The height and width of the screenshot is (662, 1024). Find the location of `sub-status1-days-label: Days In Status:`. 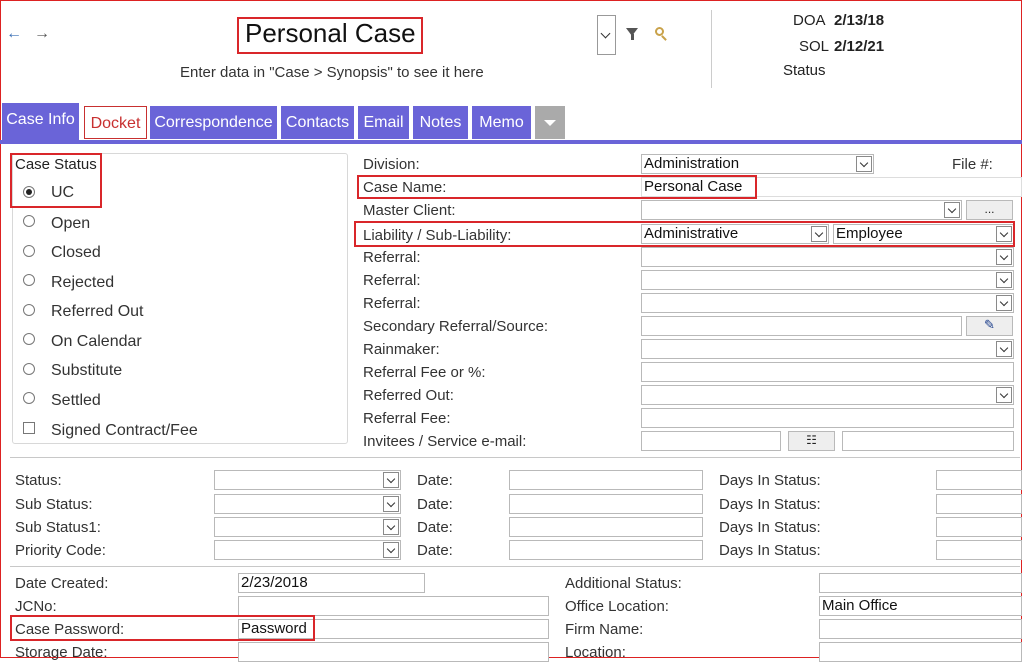

sub-status1-days-label: Days In Status: is located at coordinates (770, 527).